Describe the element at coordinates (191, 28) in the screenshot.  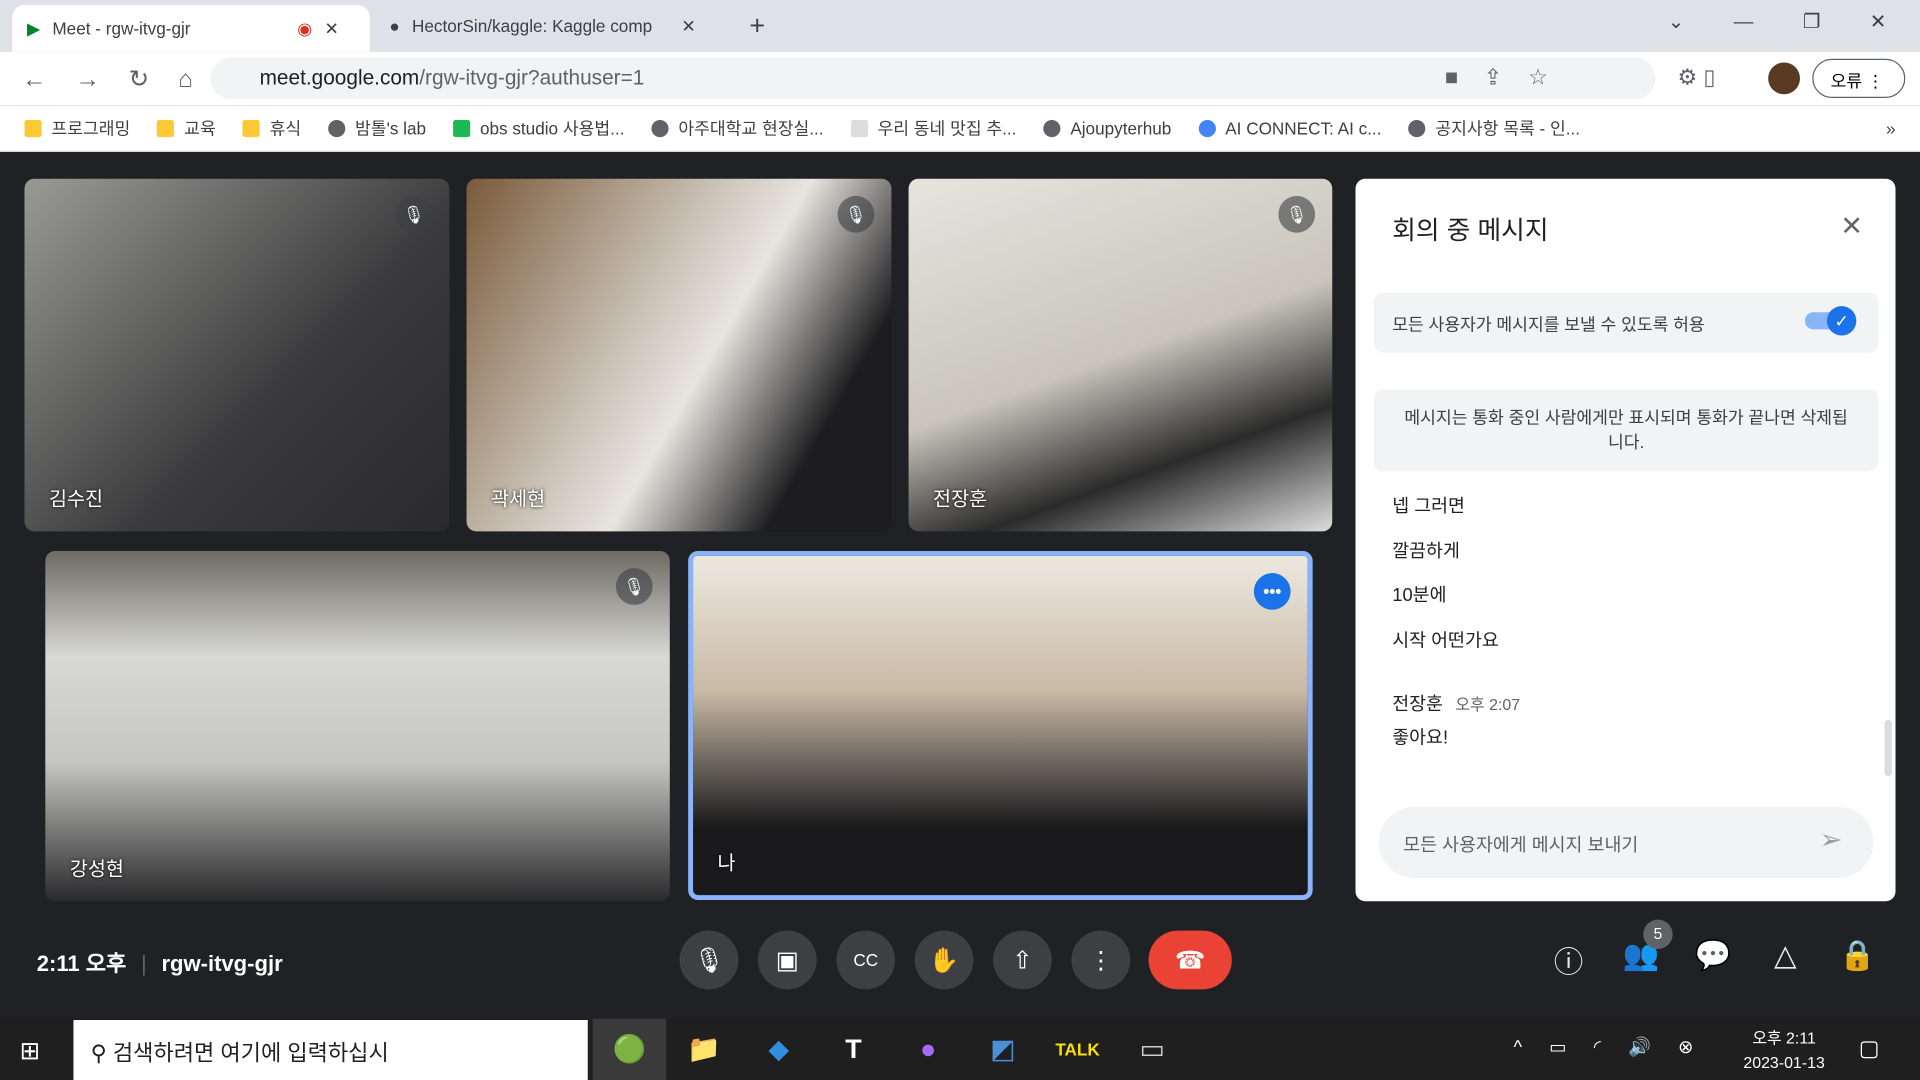
I see `tab-meet: ▶ Meet - rgw-itvg-gjr ◉ ✕` at that location.